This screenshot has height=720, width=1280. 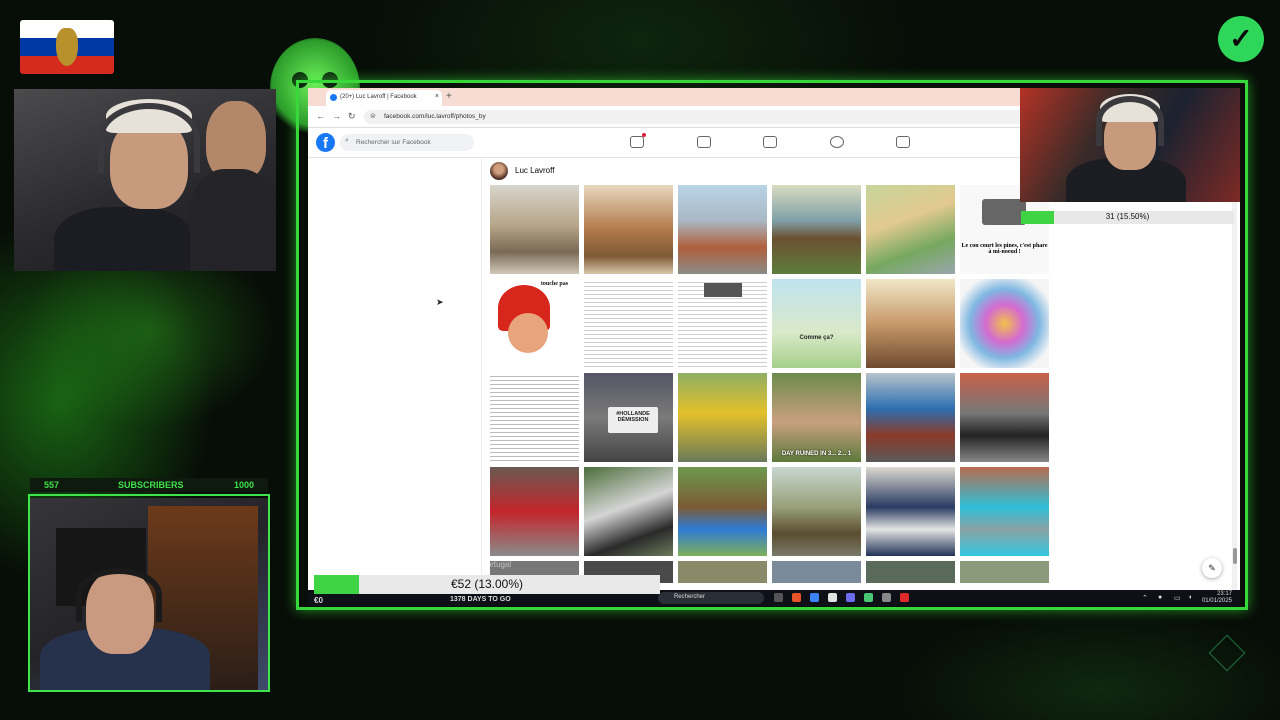 I want to click on task-view-icon, so click(x=778, y=597).